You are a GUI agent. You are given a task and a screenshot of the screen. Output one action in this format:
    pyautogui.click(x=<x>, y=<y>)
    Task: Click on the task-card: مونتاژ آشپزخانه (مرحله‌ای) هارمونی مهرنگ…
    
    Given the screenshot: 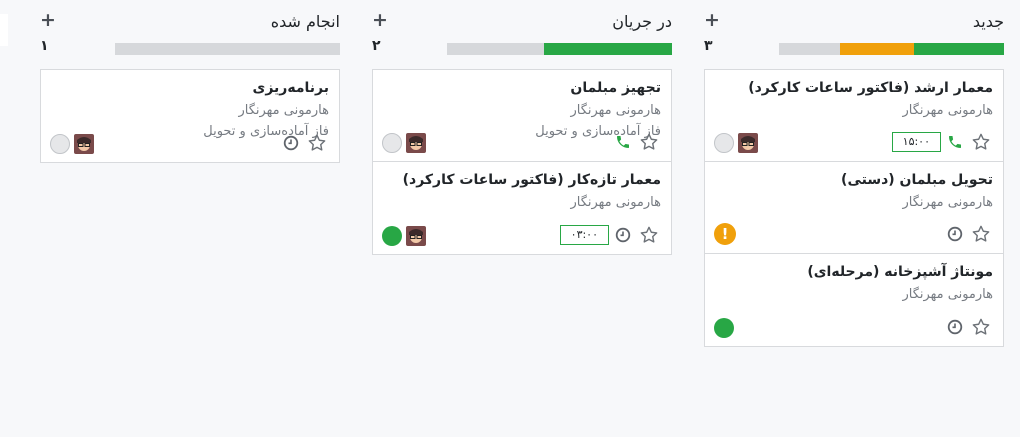 What is the action you would take?
    pyautogui.click(x=854, y=300)
    